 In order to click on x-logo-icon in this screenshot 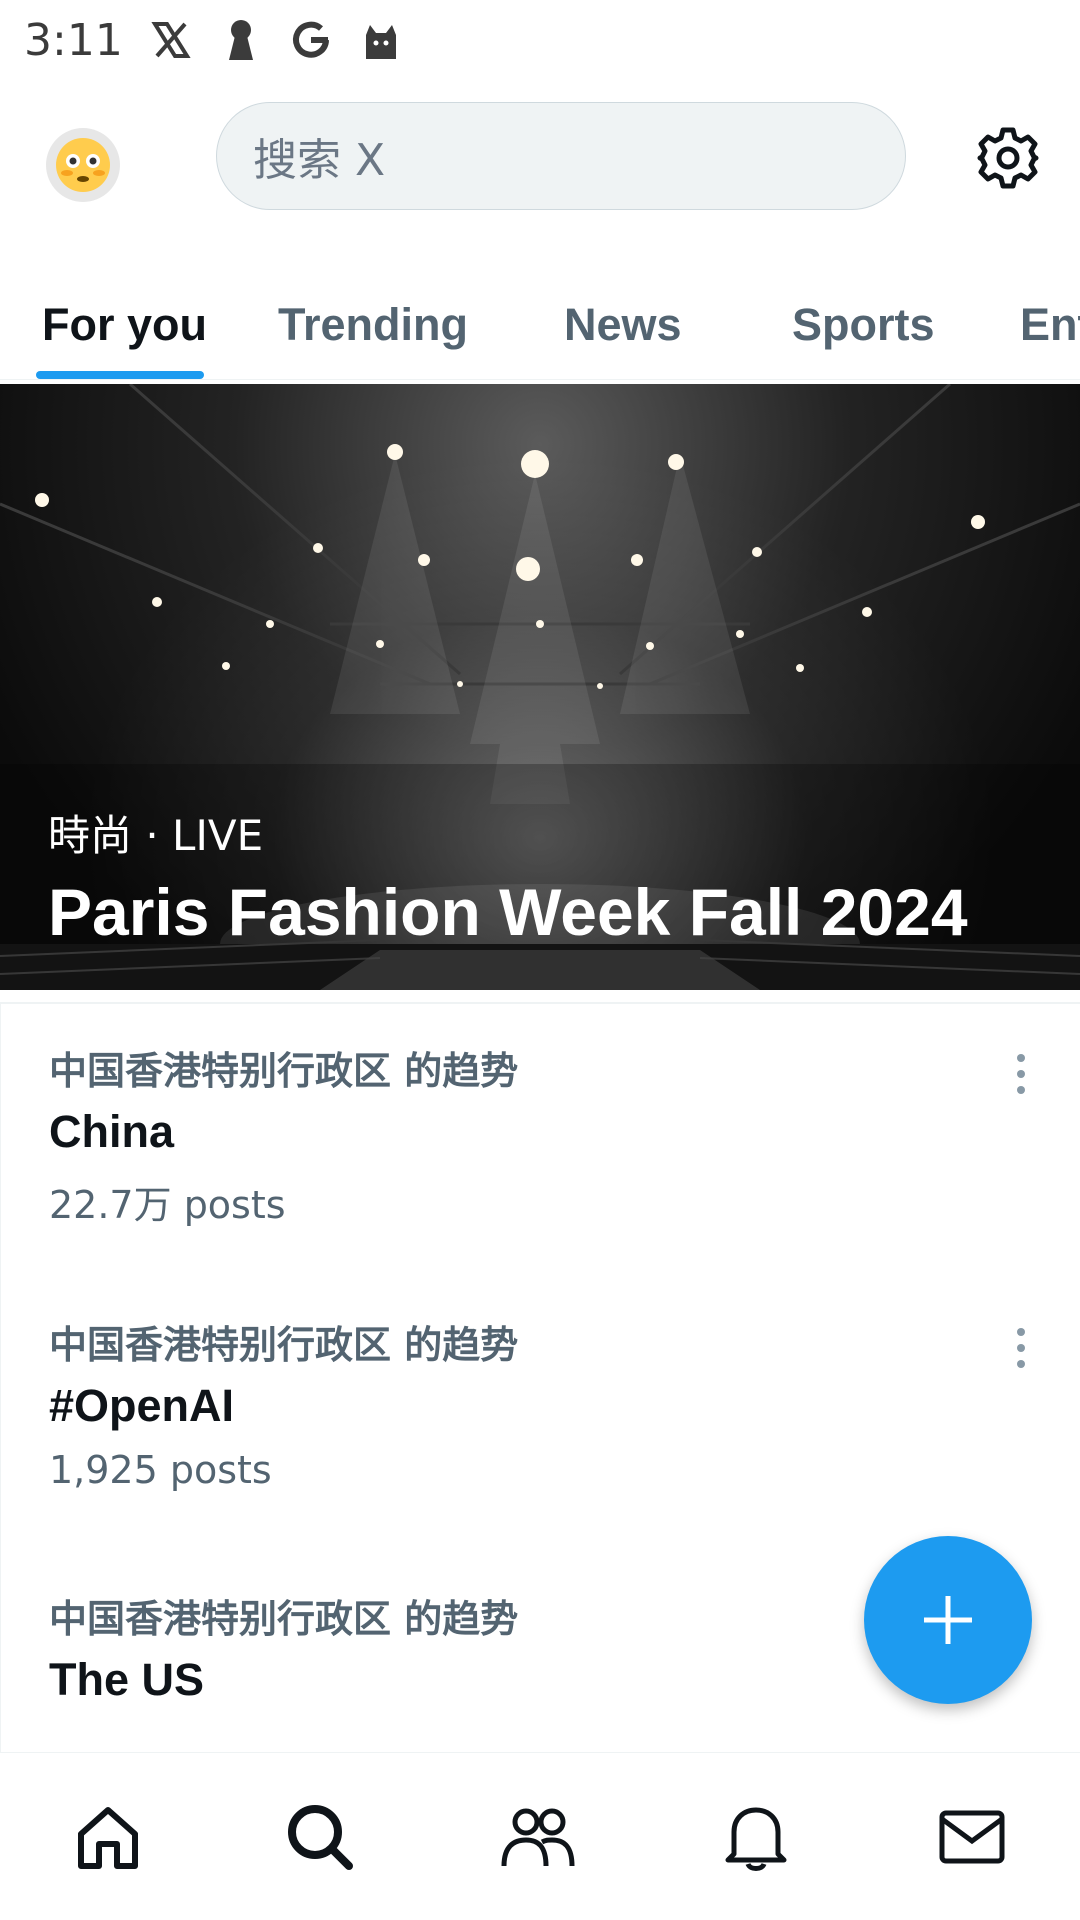, I will do `click(171, 40)`.